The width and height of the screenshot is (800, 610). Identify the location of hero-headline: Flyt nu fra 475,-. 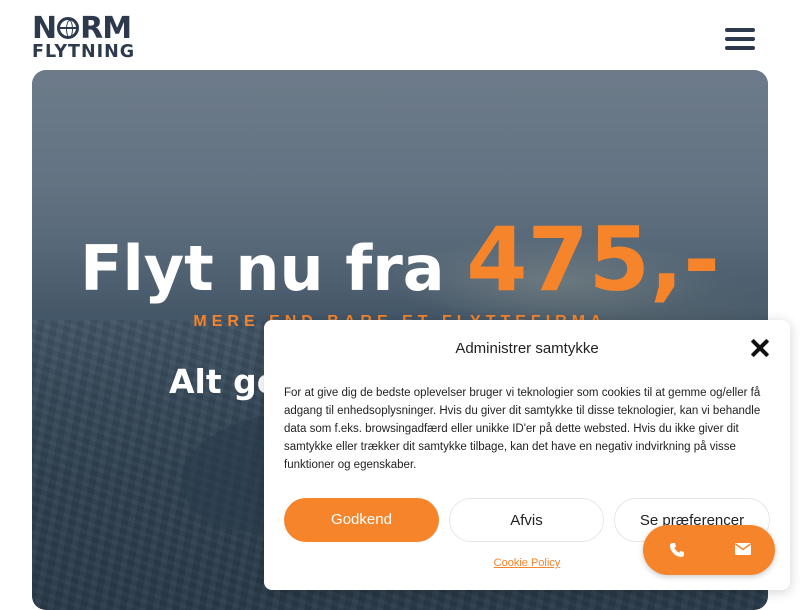
(400, 264).